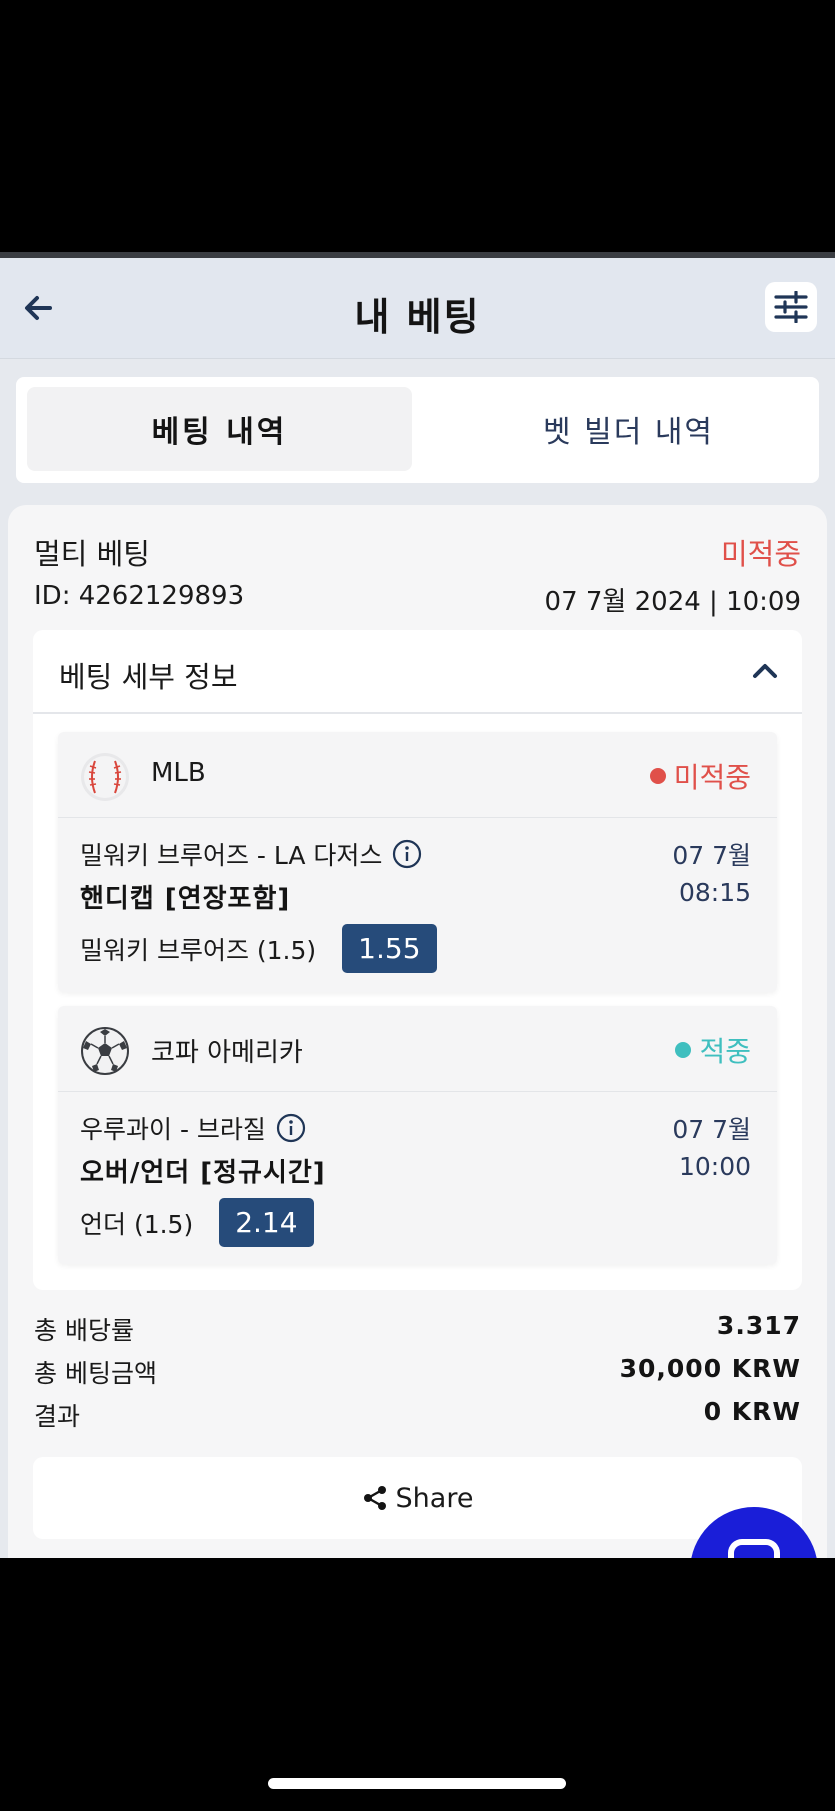 The width and height of the screenshot is (835, 1811). I want to click on stake-value: 30,000 KRW, so click(710, 1368).